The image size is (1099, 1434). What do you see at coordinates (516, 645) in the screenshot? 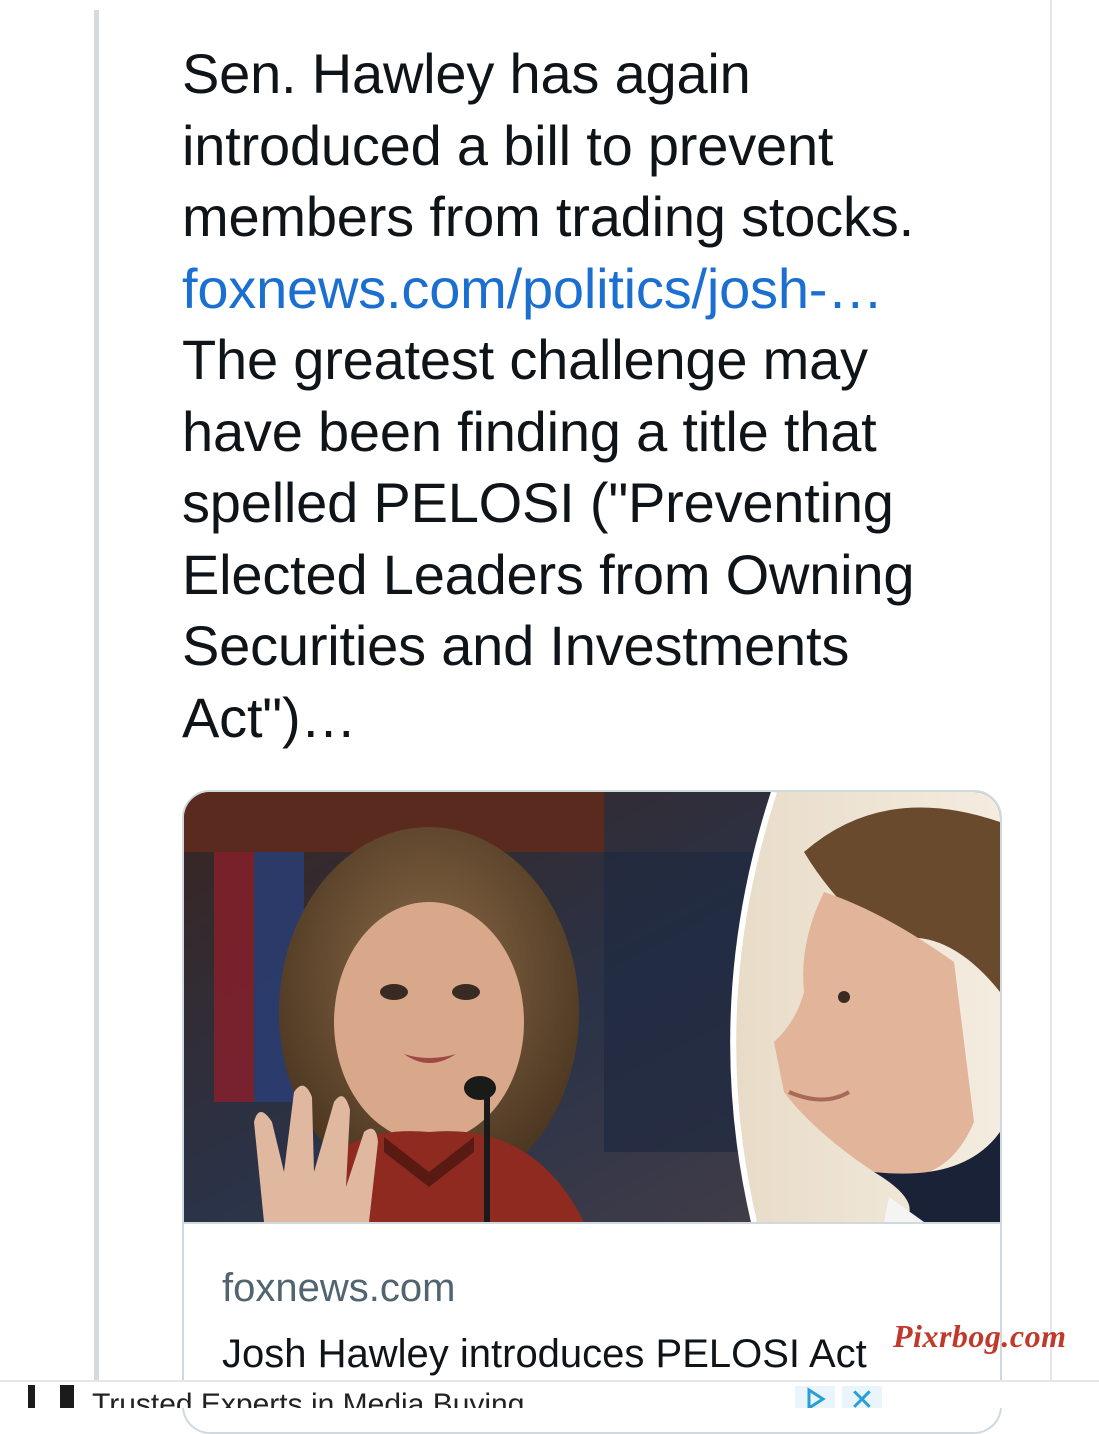
I see `tweet-text-line: Securities and Investments` at bounding box center [516, 645].